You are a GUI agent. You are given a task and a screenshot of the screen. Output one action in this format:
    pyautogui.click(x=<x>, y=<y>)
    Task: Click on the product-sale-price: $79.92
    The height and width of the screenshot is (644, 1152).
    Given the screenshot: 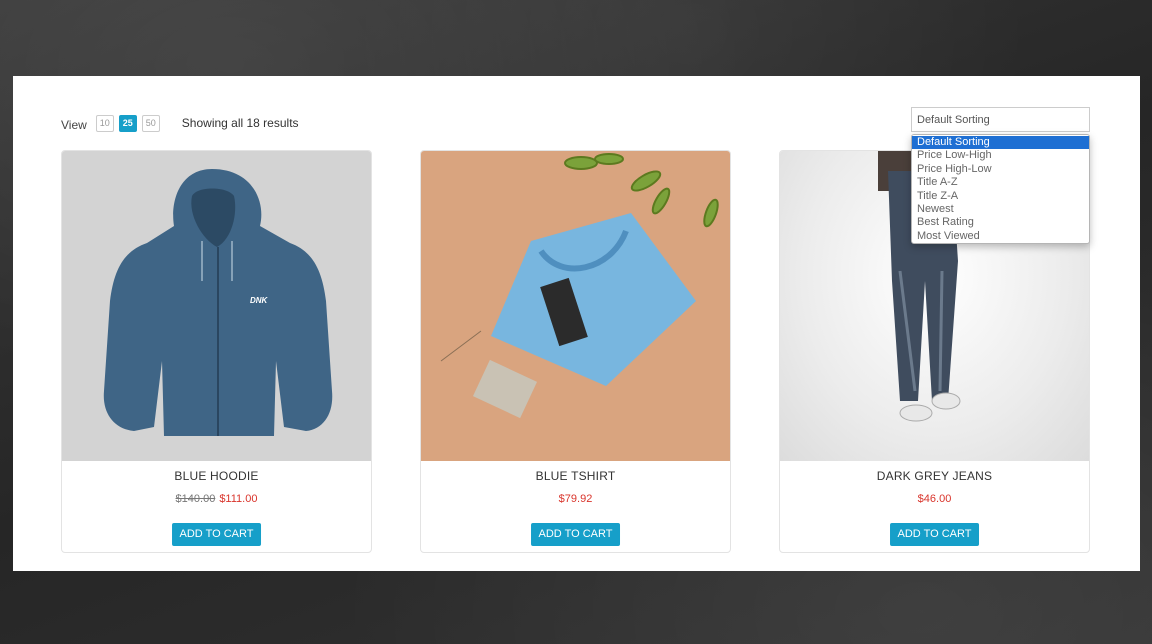 What is the action you would take?
    pyautogui.click(x=575, y=499)
    